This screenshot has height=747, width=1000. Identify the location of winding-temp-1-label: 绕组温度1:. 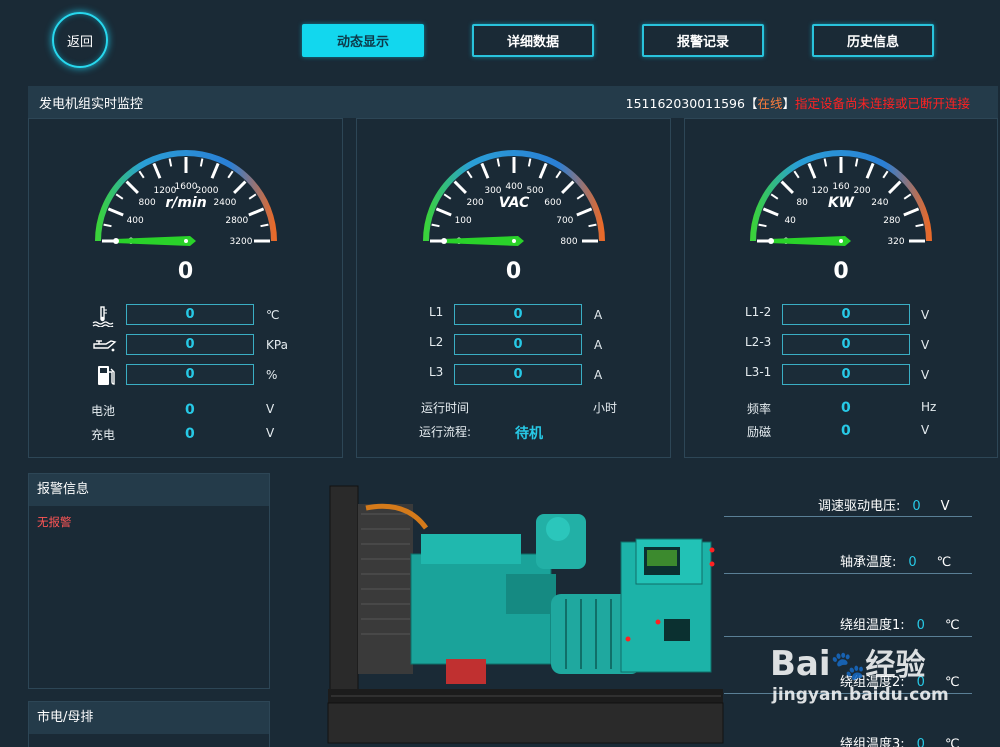
(872, 625).